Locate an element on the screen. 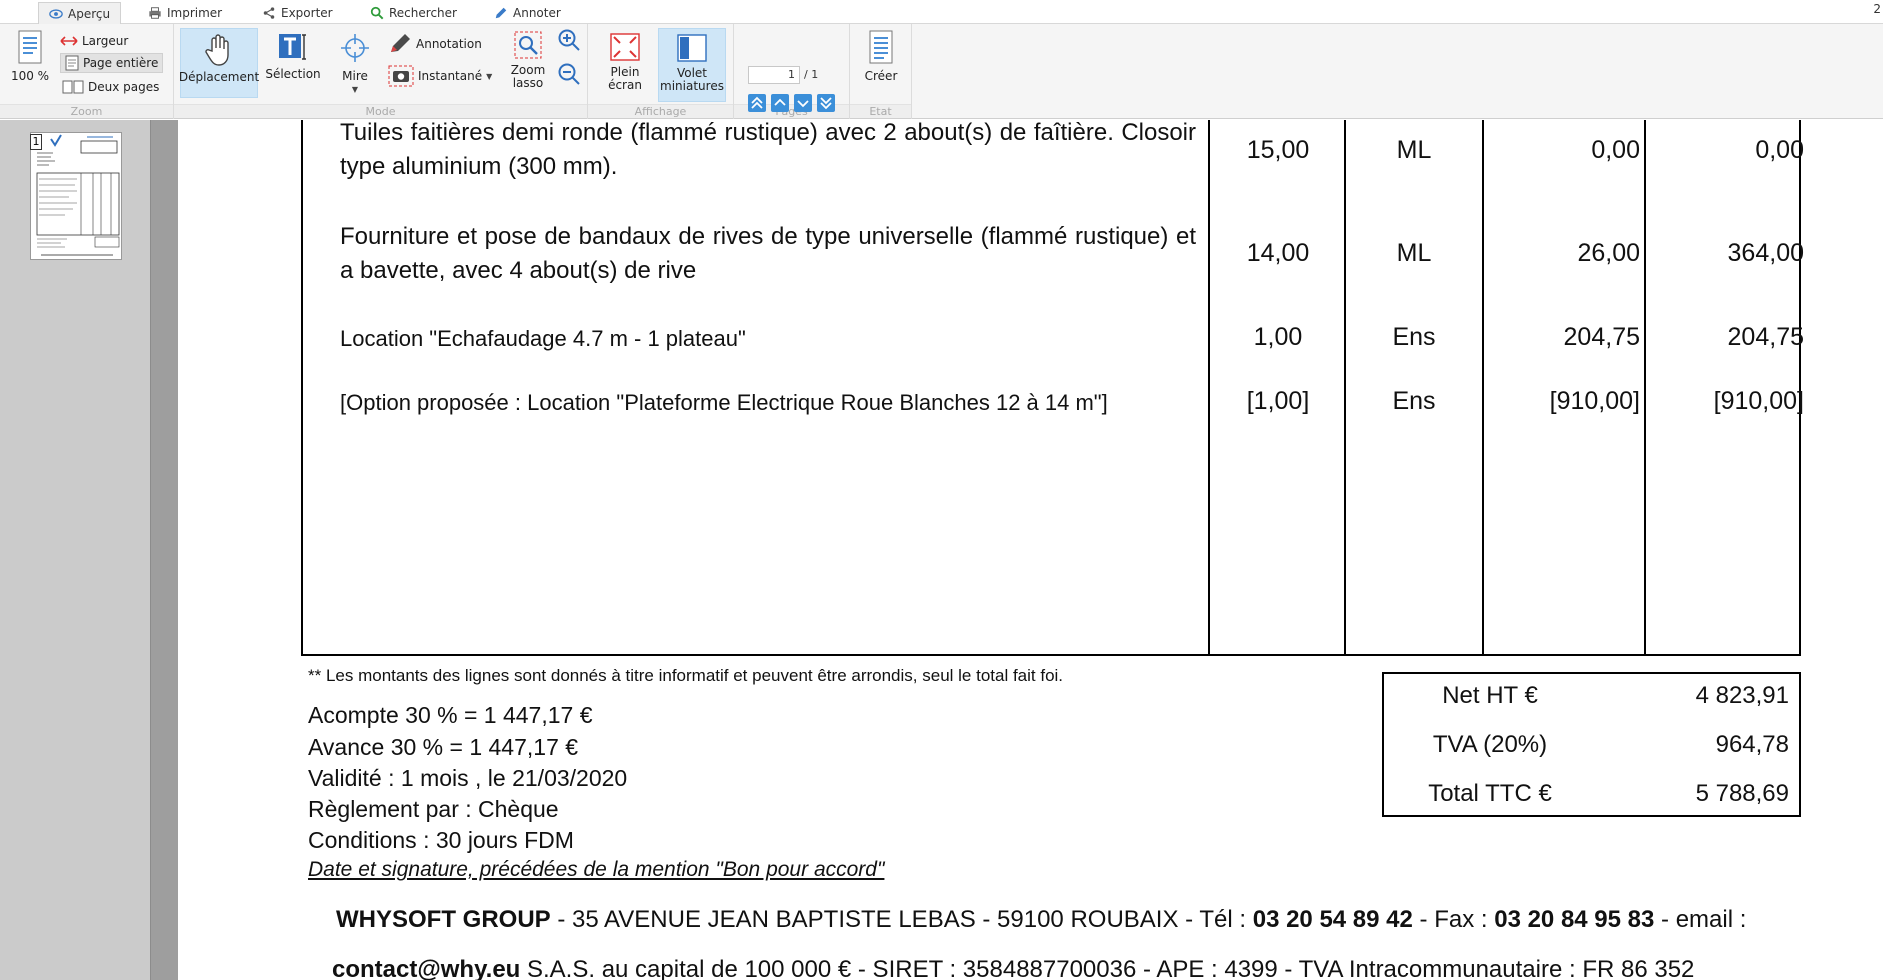 The height and width of the screenshot is (980, 1883). zoom-largeur-button: Largeur is located at coordinates (94, 41).